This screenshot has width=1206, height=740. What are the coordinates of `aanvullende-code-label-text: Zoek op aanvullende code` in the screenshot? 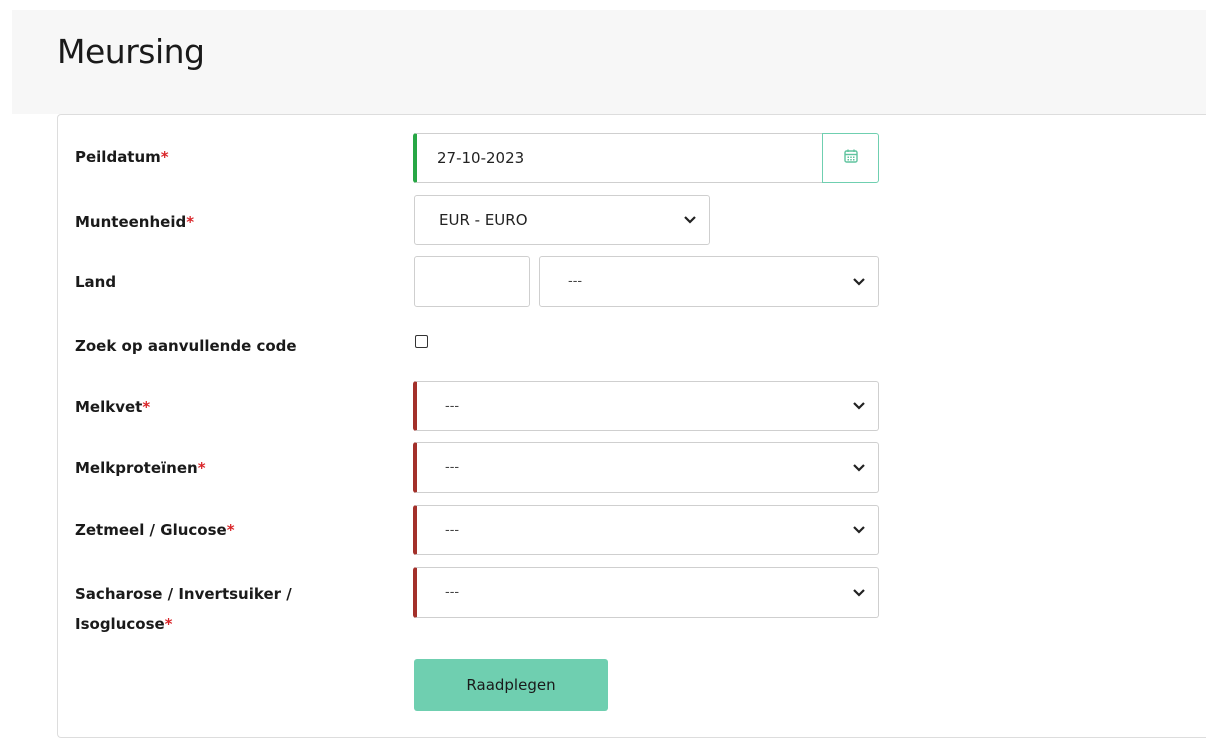 It's located at (186, 346).